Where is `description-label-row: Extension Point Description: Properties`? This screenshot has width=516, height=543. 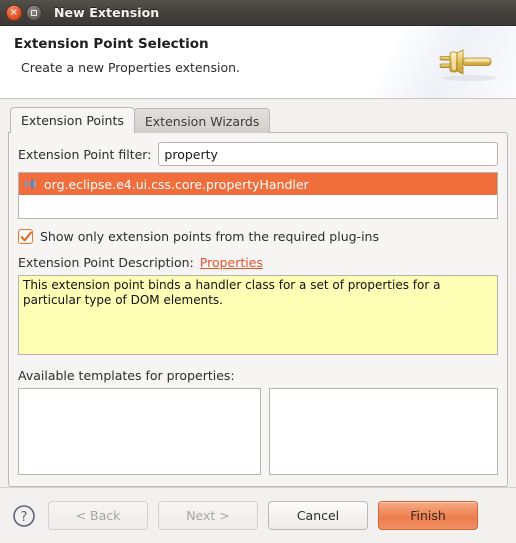
description-label-row: Extension Point Description: Properties is located at coordinates (258, 262).